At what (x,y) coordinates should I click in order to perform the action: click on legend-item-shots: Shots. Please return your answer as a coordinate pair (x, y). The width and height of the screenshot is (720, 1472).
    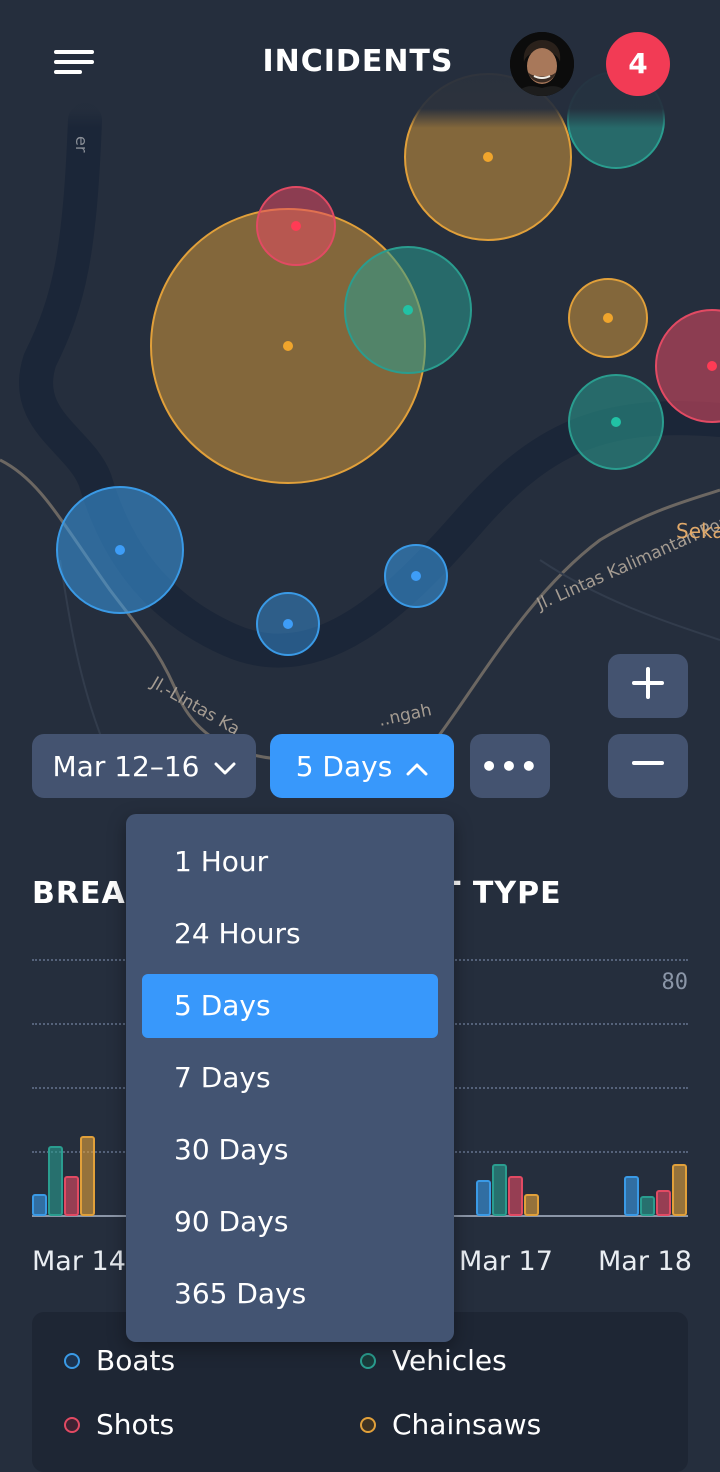
    Looking at the image, I should click on (119, 1424).